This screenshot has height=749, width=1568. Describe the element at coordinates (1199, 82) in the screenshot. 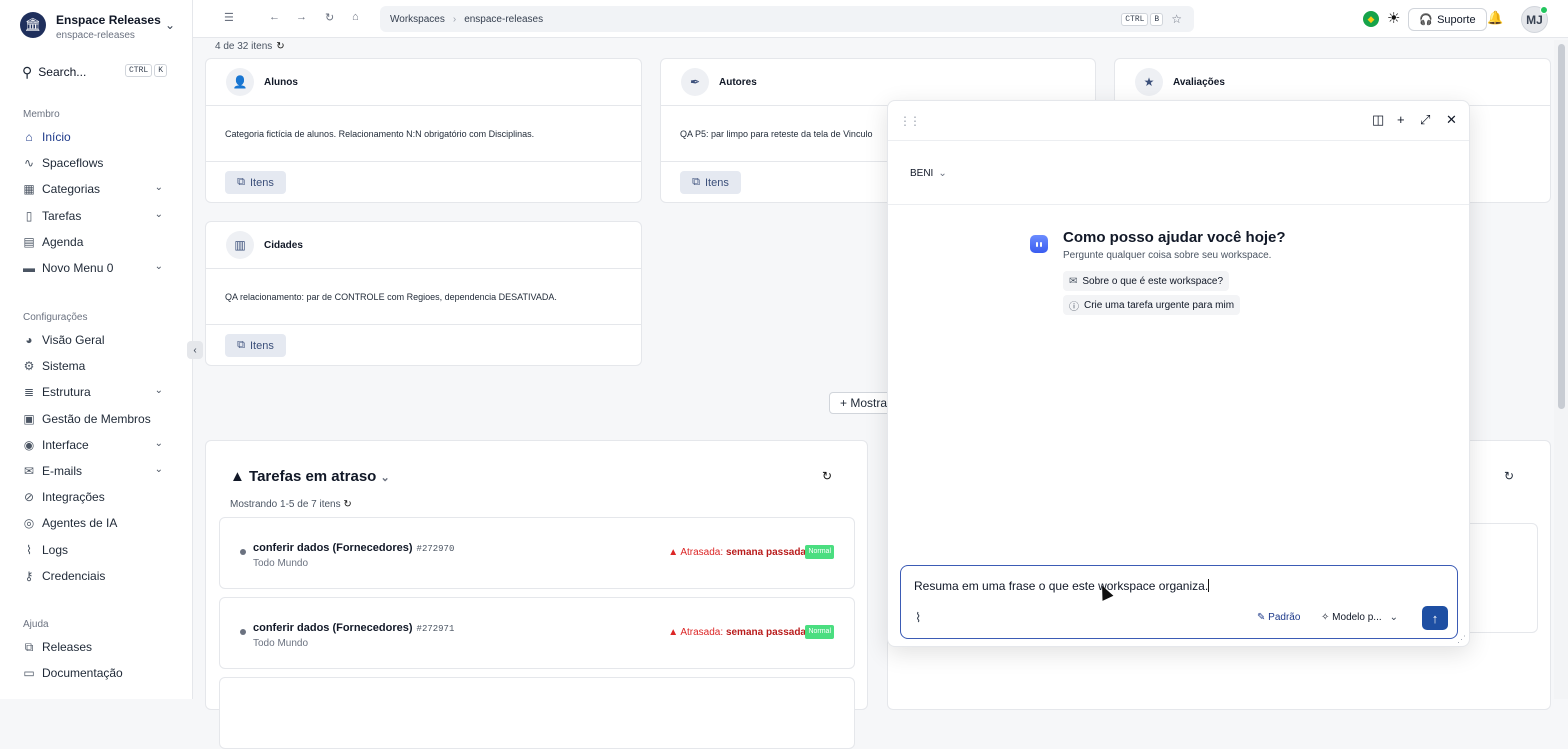

I see `card-title: Avaliações` at that location.